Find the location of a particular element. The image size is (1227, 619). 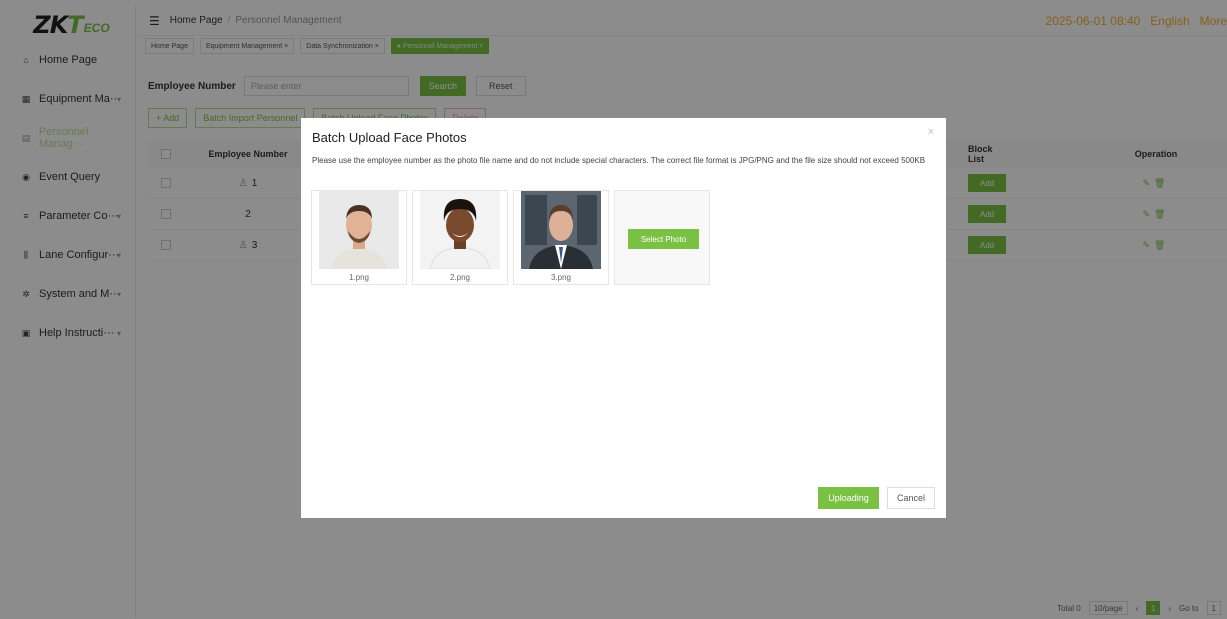

photo-card: 2.png is located at coordinates (460, 237).